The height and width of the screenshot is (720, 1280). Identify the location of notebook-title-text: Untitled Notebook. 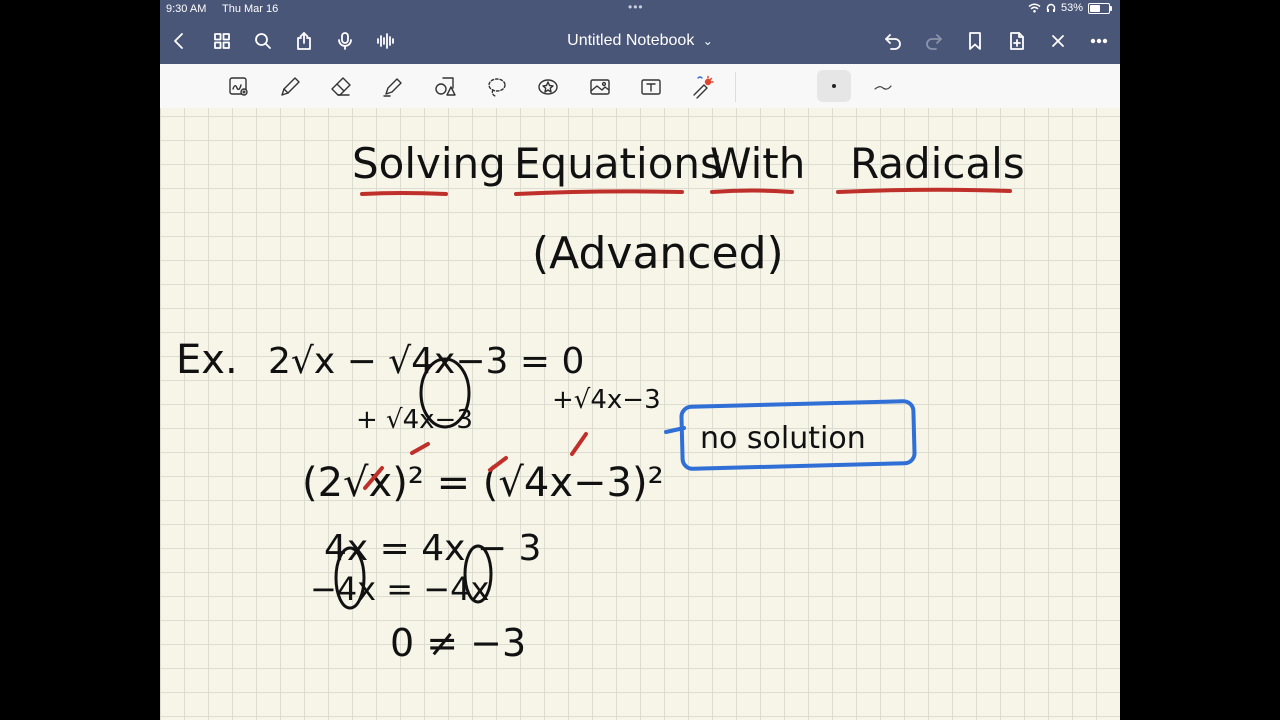
(630, 40).